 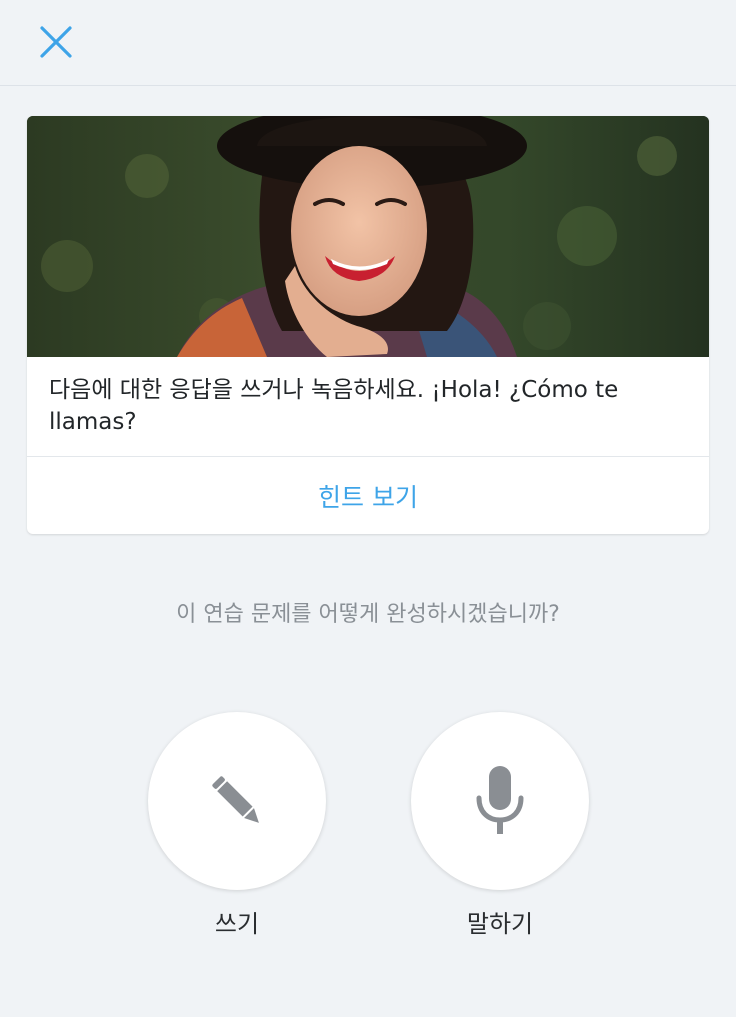 I want to click on speak-option-label: 말하기, so click(x=500, y=924).